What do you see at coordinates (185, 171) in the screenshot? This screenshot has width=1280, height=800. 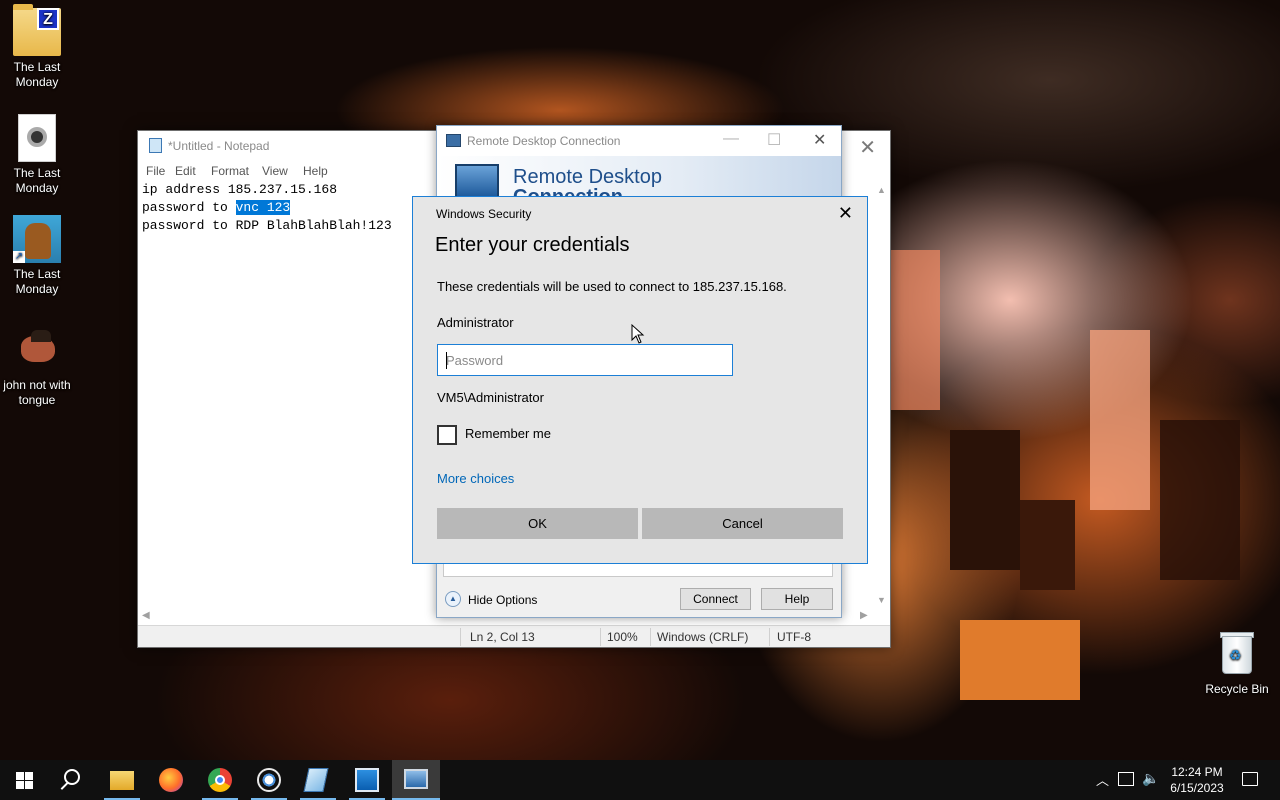 I see `menu-edit: Edit` at bounding box center [185, 171].